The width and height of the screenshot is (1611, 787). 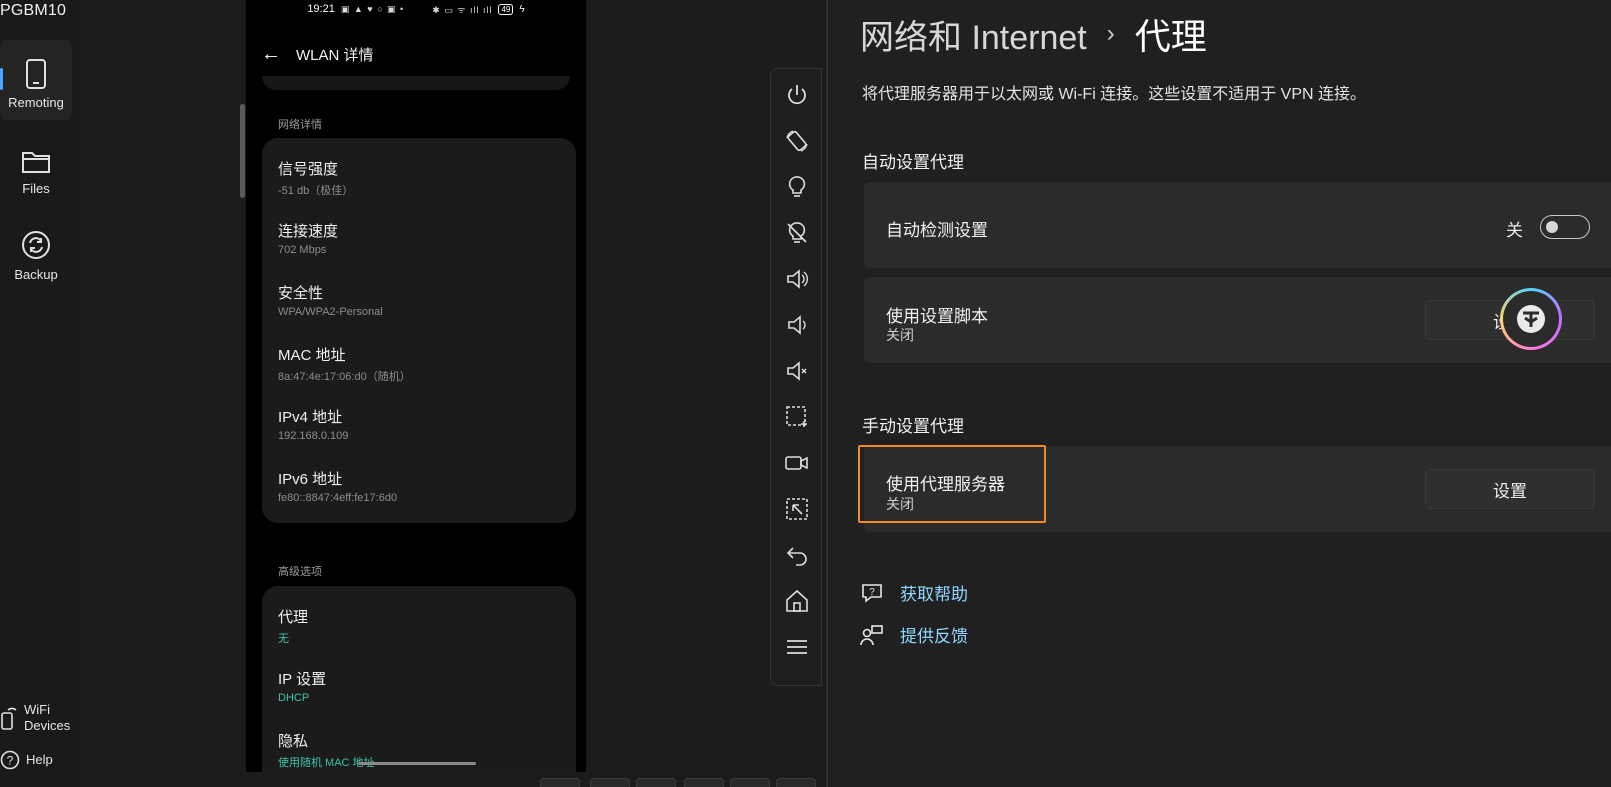 I want to click on feedback-link: 提供反馈, so click(x=914, y=634).